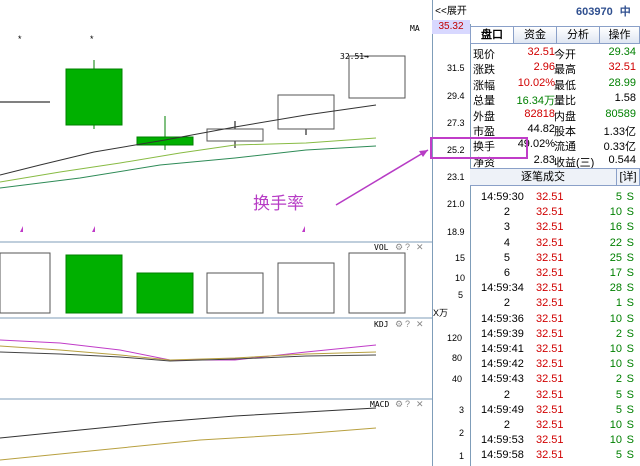  Describe the element at coordinates (555, 441) in the screenshot. I see `trade-row: 14:59:53 32.51 10 S` at that location.